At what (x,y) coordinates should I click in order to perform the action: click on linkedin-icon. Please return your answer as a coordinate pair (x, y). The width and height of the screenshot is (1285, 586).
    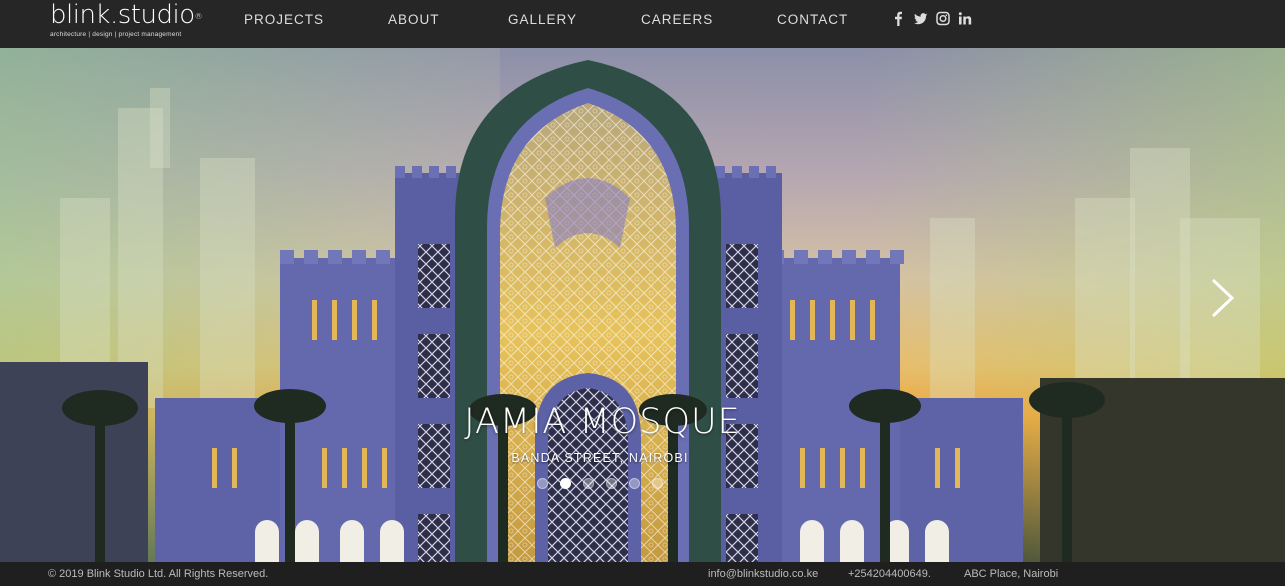
    Looking at the image, I should click on (965, 18).